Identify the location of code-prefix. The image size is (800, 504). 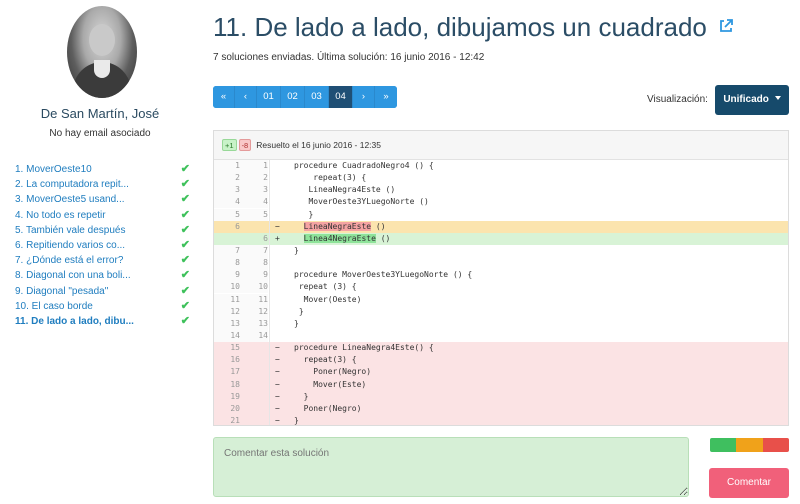
(299, 238).